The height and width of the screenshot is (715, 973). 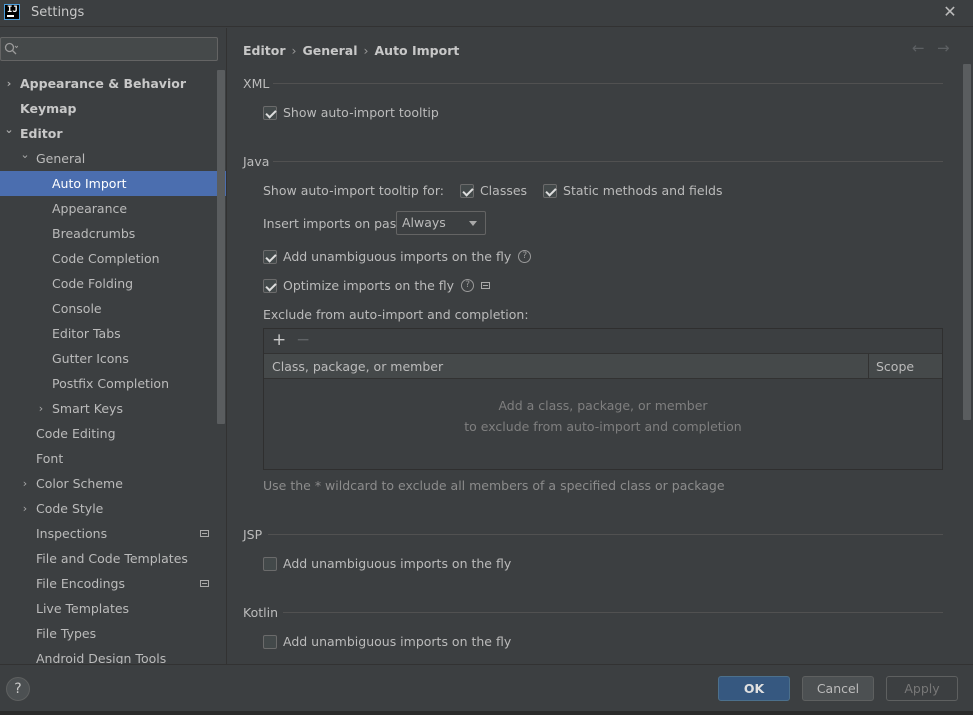 I want to click on xml-show-tooltip-checkbox, so click(x=270, y=112).